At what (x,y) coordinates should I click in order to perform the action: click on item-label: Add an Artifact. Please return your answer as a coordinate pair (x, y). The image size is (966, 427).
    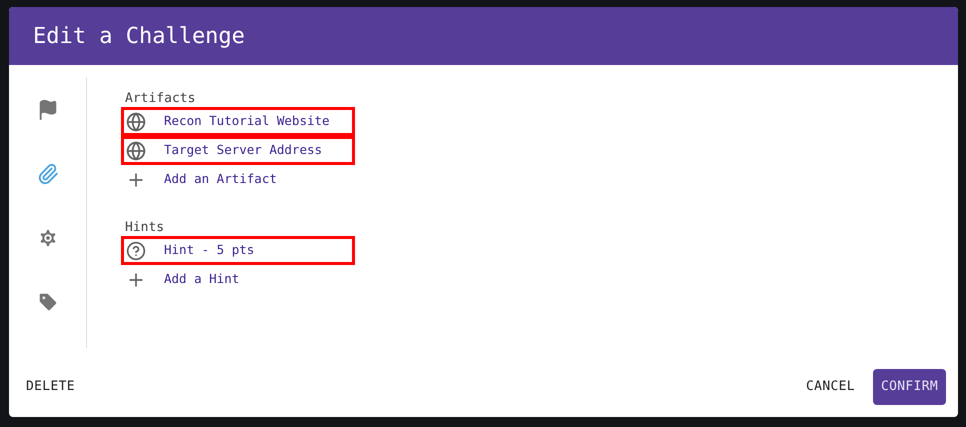
    Looking at the image, I should click on (220, 179).